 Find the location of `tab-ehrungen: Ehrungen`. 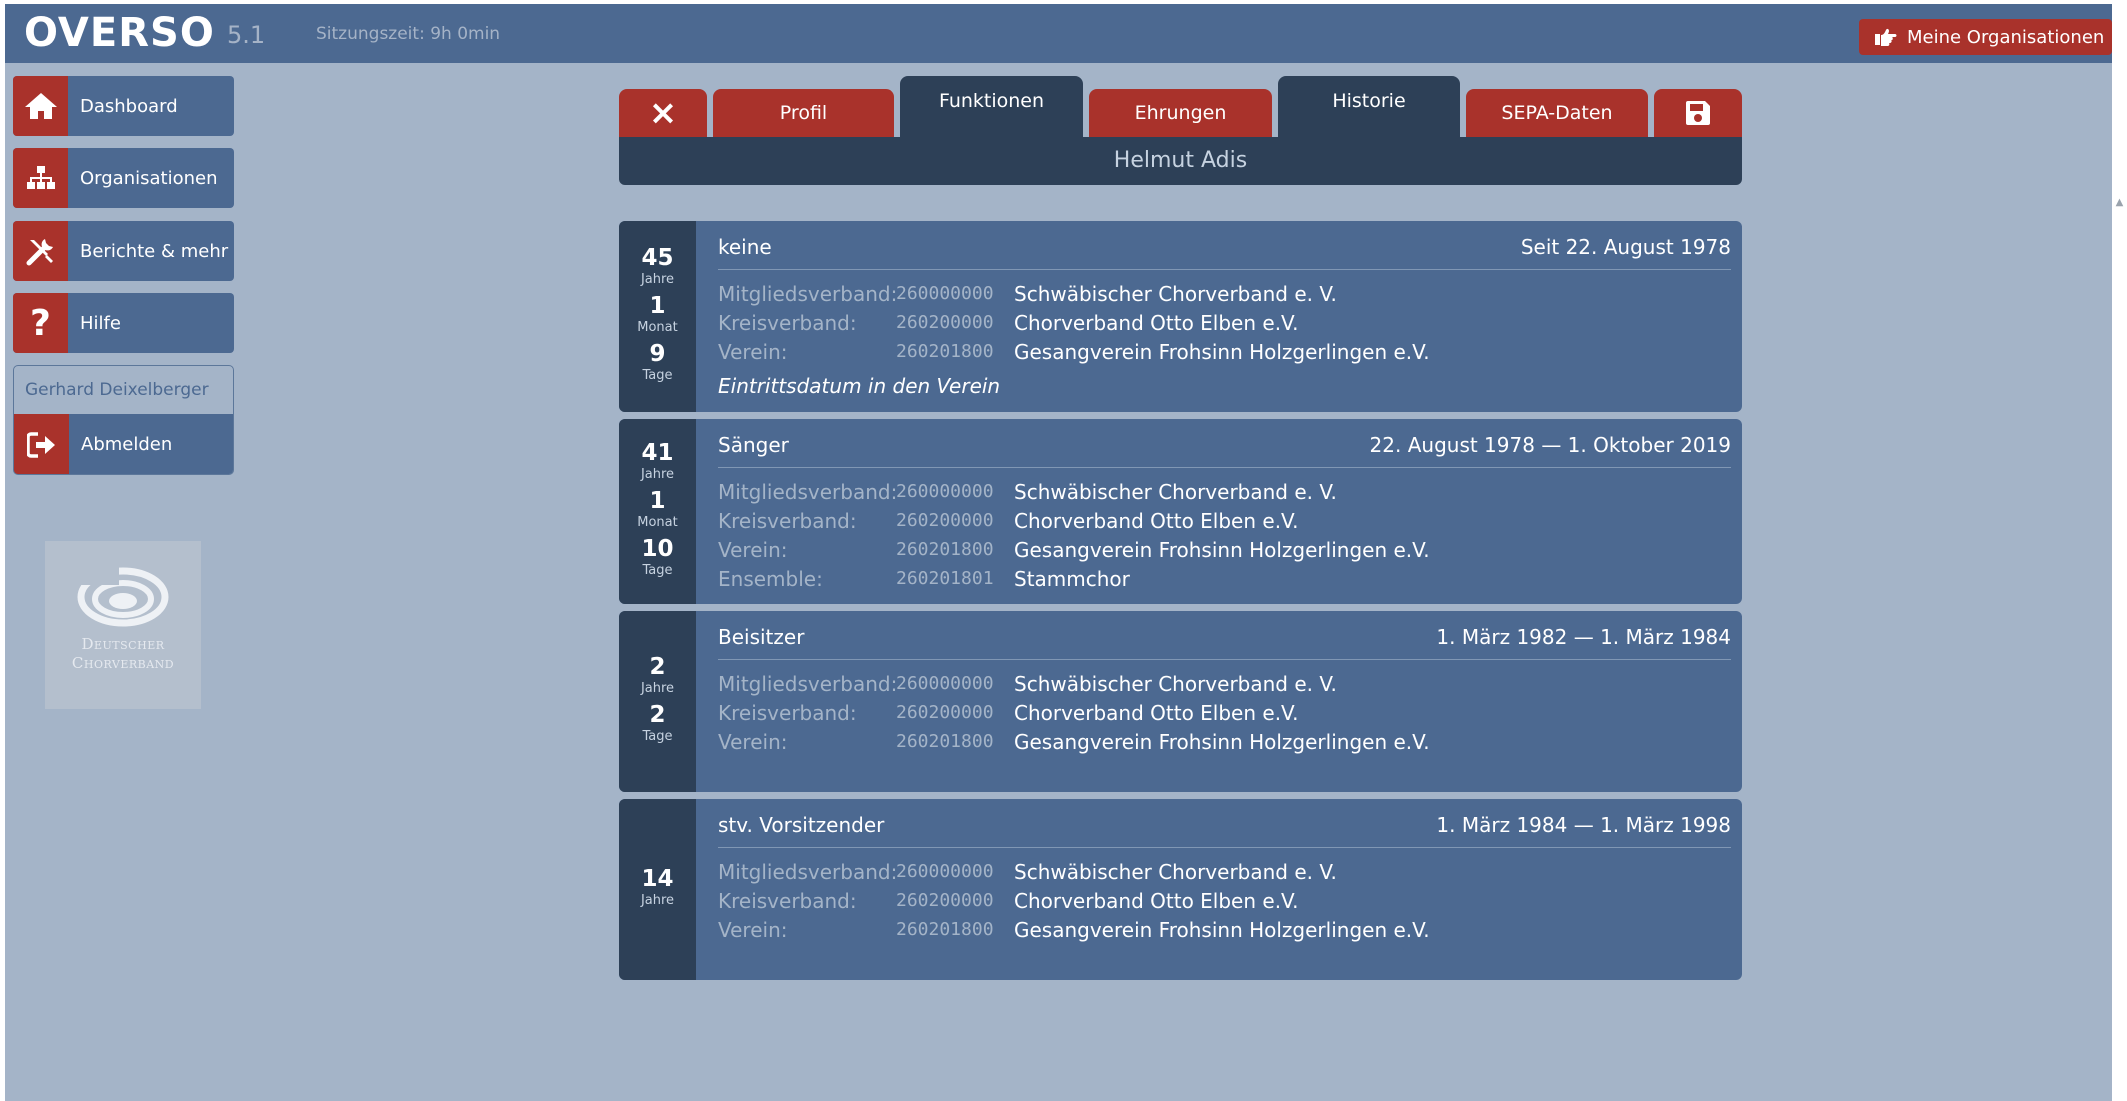

tab-ehrungen: Ehrungen is located at coordinates (1180, 113).